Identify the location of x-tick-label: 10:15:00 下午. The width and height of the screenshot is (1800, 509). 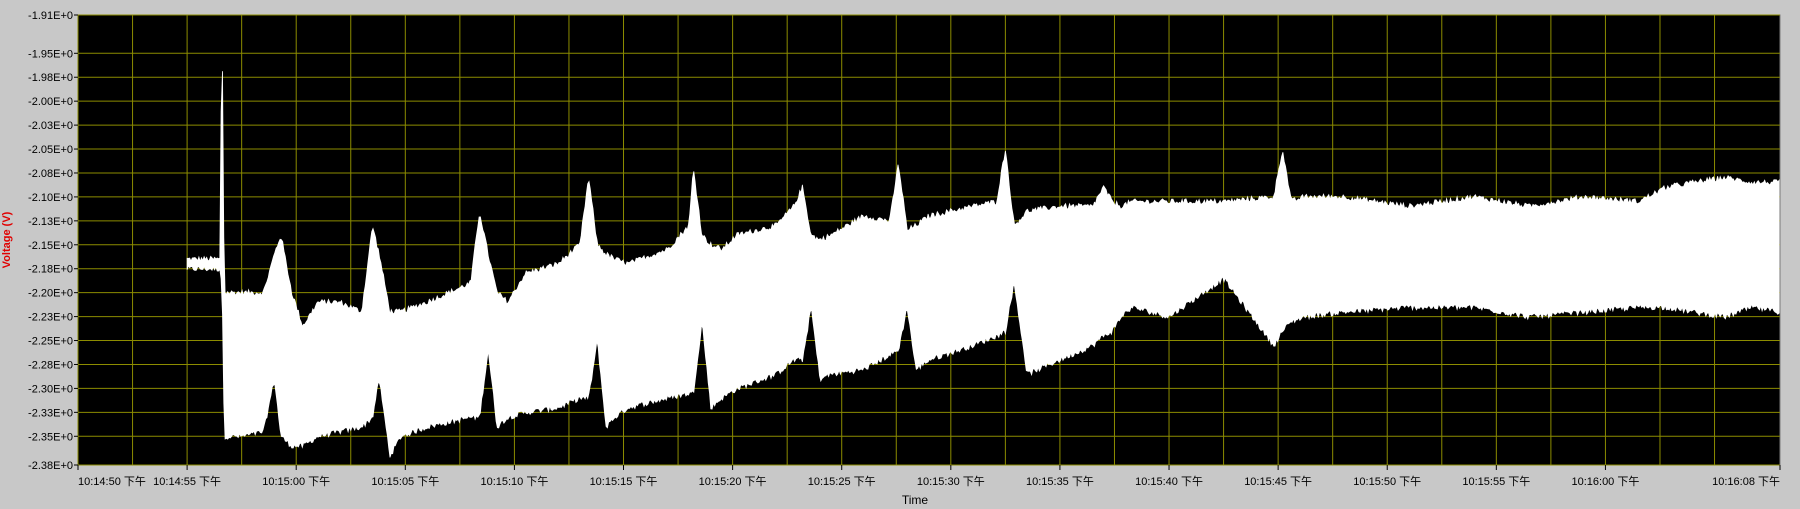
(296, 481).